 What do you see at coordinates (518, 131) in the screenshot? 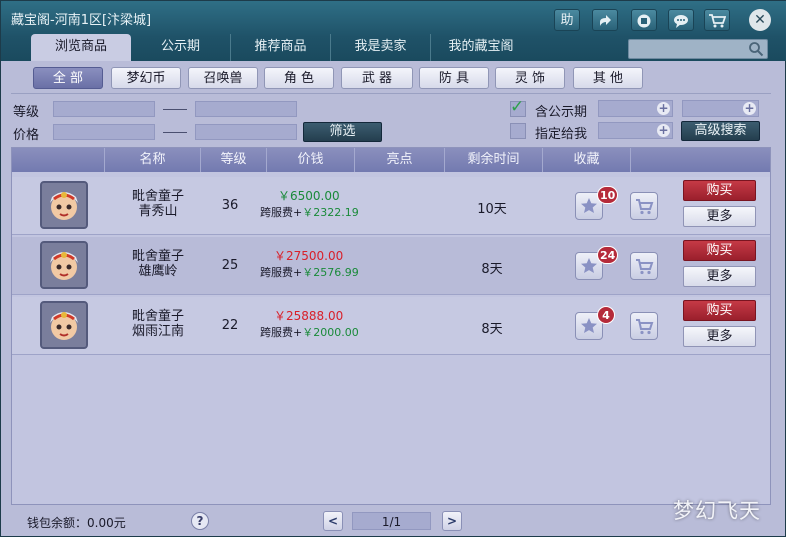
I see `assign-to-me-checkbox` at bounding box center [518, 131].